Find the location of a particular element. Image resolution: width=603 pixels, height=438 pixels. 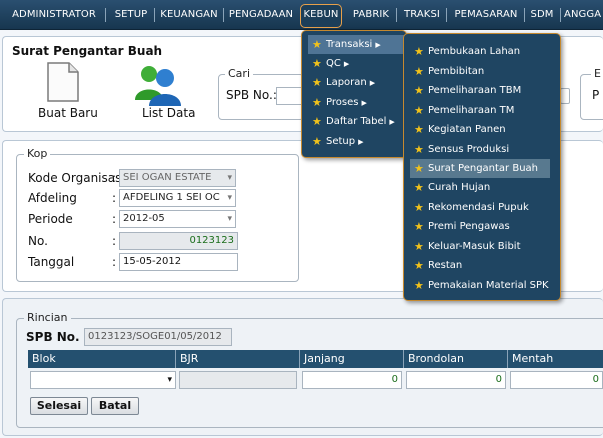

submenu-item-pemakaian-material-spk: ★ Pemakaian Material SPK is located at coordinates (483, 285).